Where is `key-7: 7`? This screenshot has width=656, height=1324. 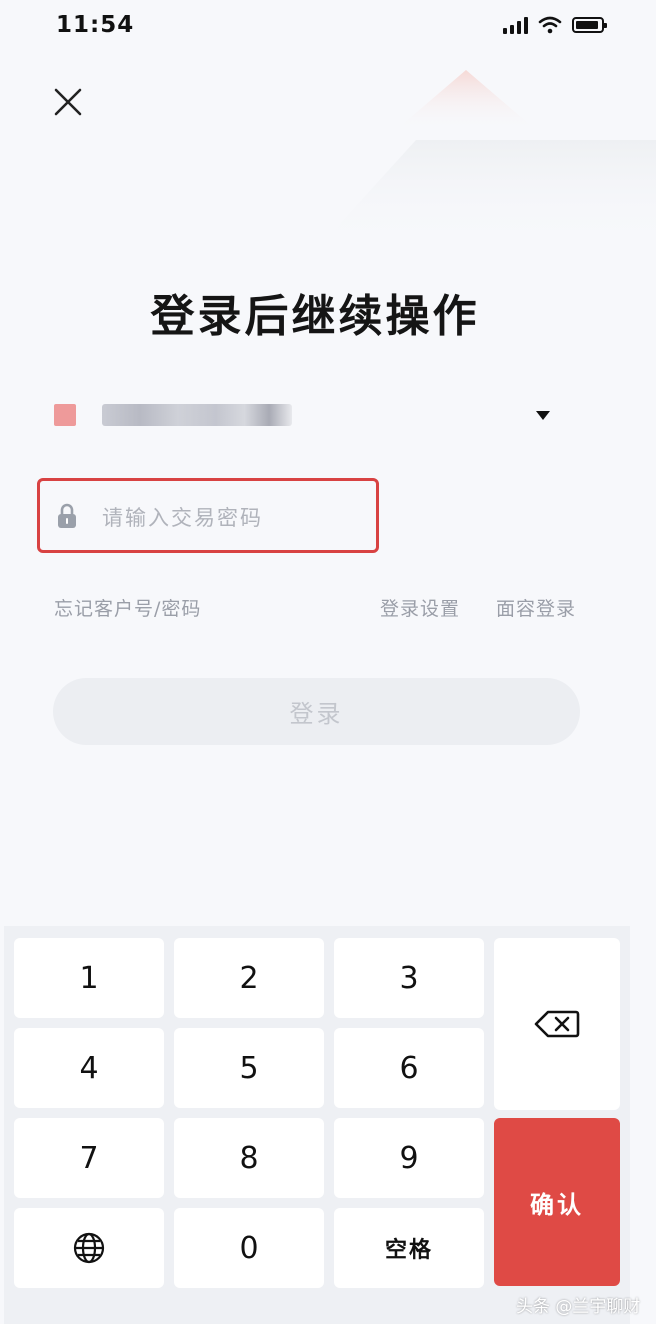
key-7: 7 is located at coordinates (89, 1158).